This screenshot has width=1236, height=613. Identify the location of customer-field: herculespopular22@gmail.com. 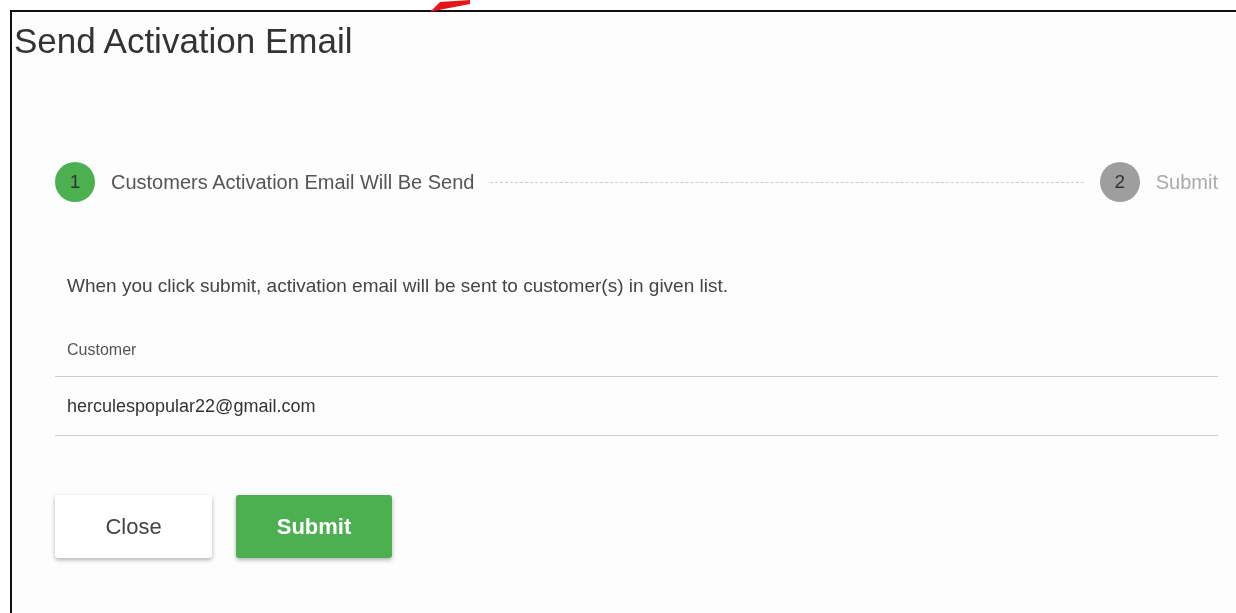
(636, 406).